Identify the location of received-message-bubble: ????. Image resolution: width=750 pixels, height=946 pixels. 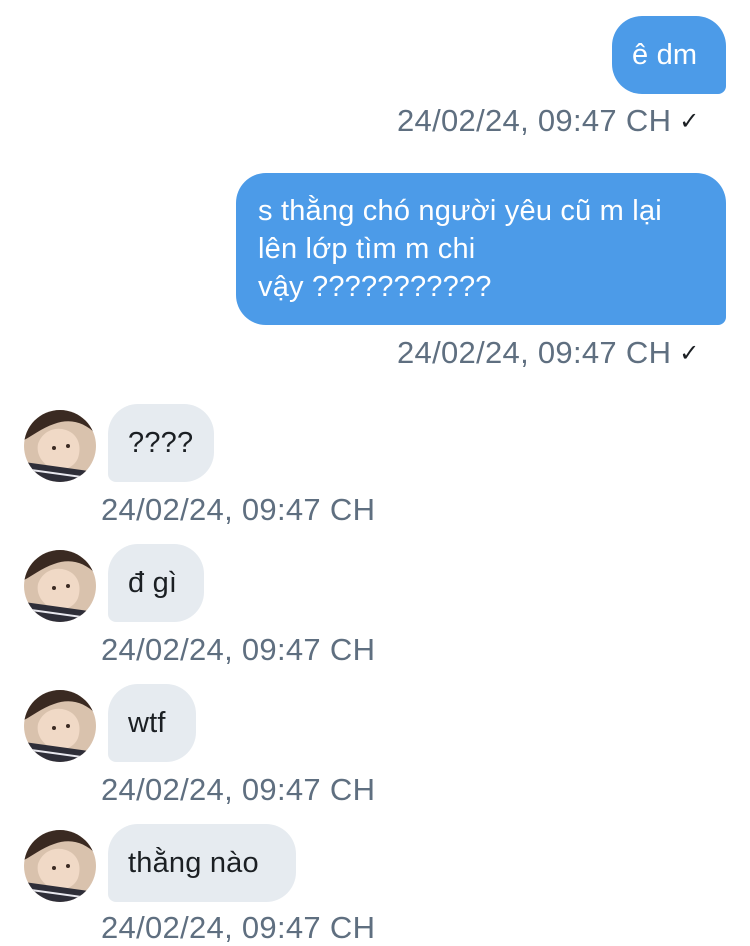
(161, 443).